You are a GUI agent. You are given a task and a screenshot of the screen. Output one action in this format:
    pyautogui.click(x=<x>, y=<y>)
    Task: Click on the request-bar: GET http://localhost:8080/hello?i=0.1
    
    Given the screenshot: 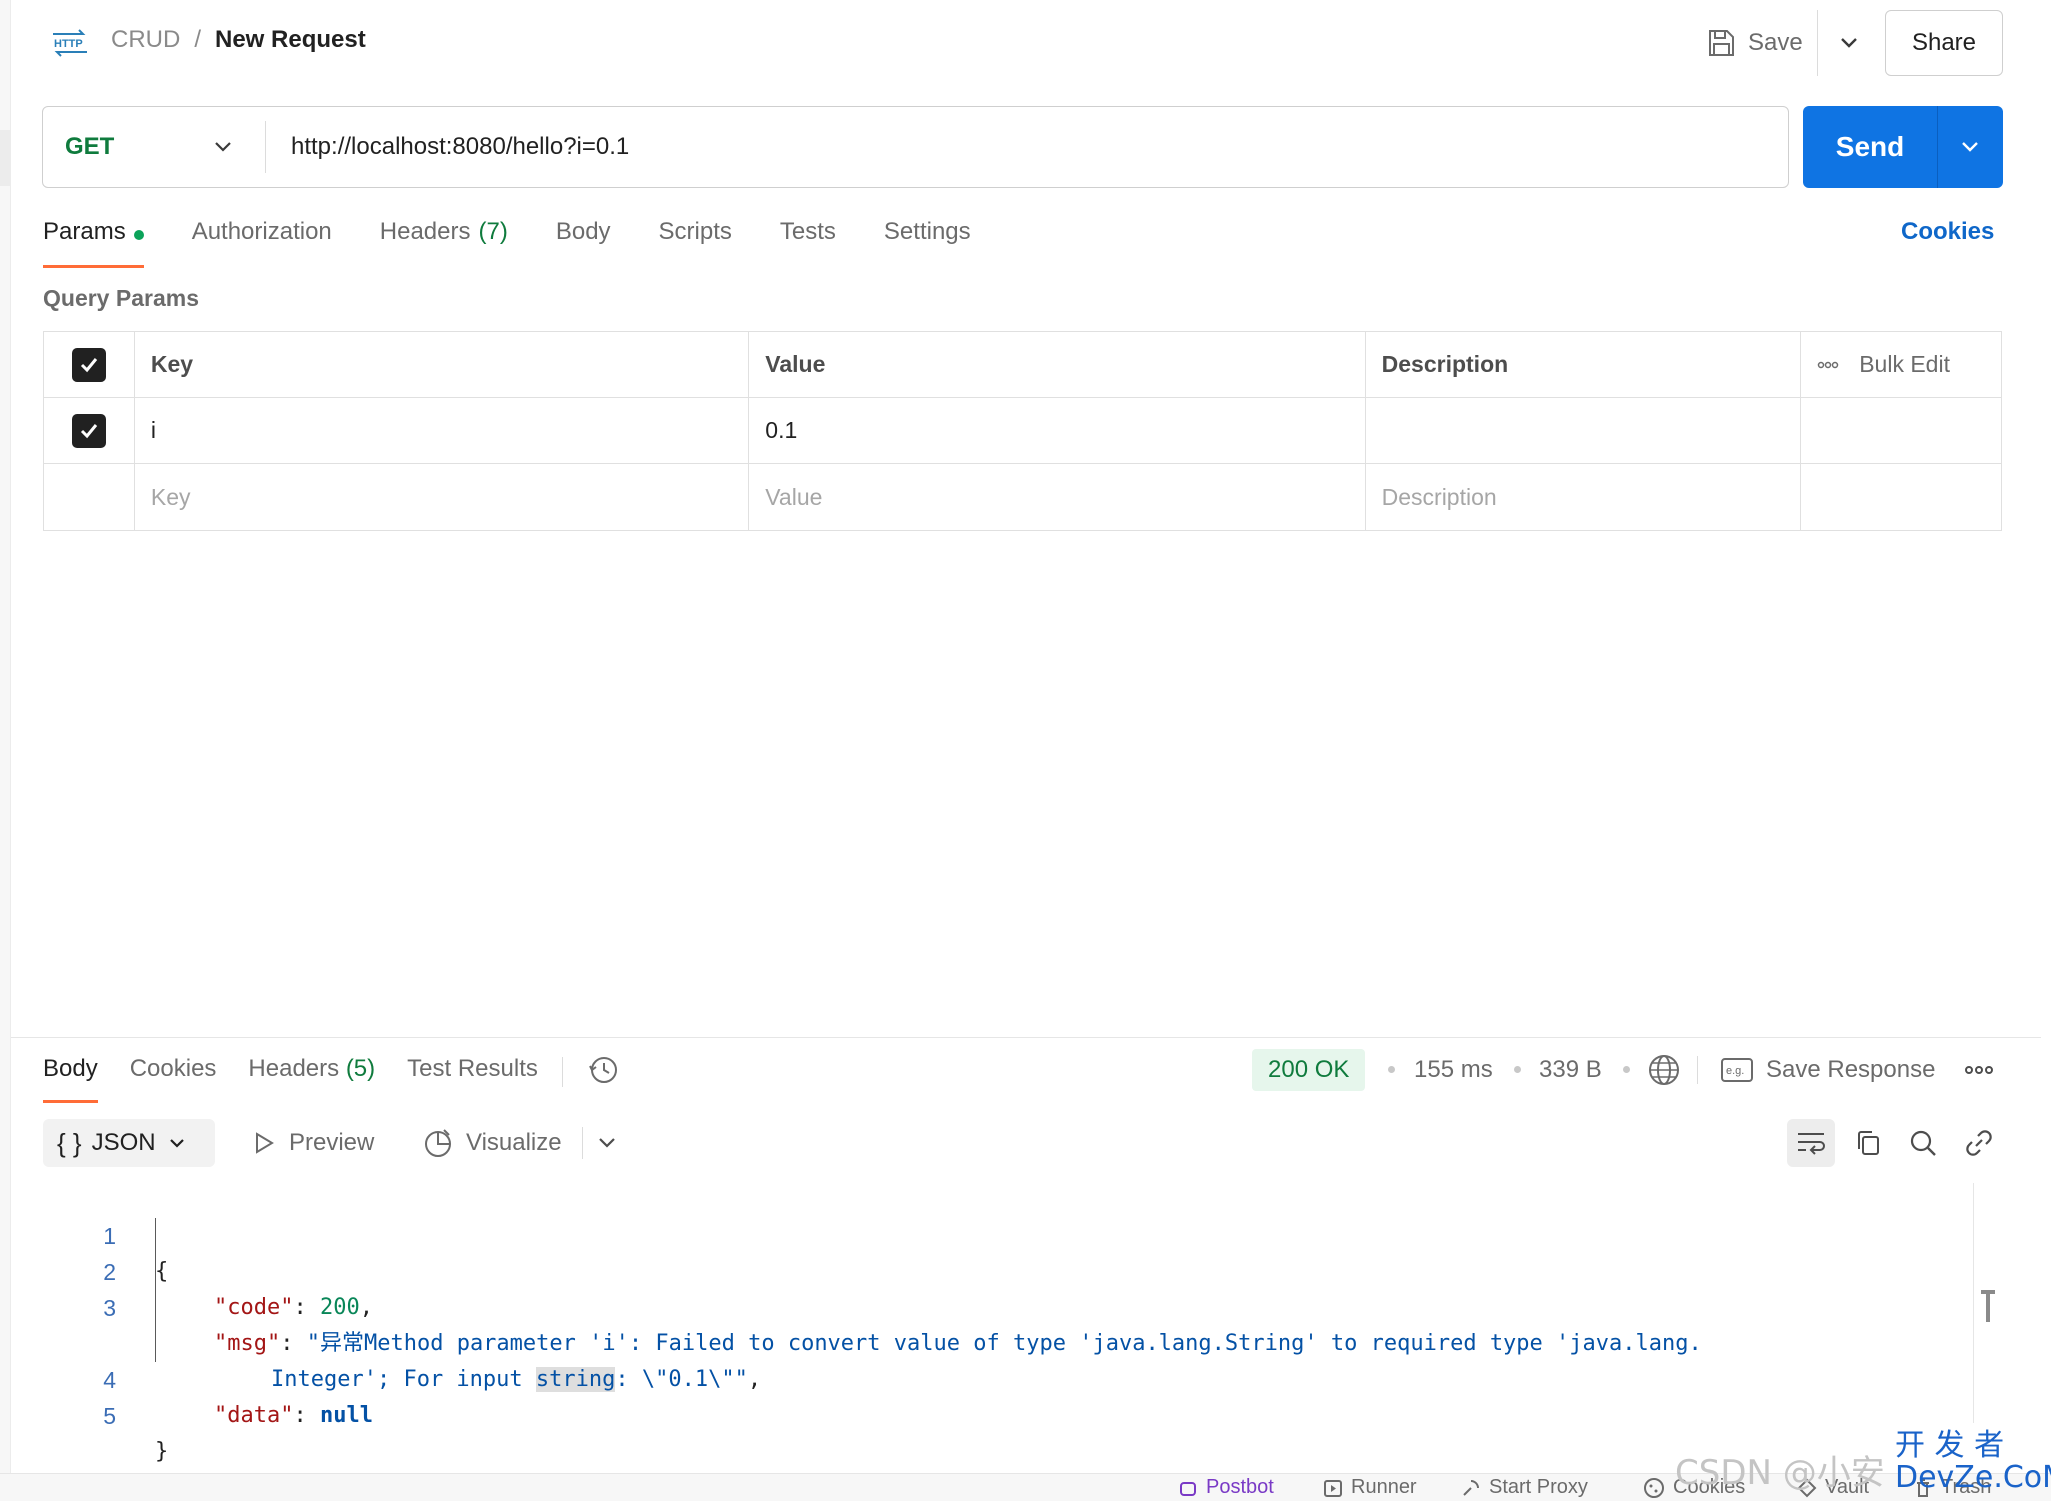 What is the action you would take?
    pyautogui.click(x=915, y=147)
    